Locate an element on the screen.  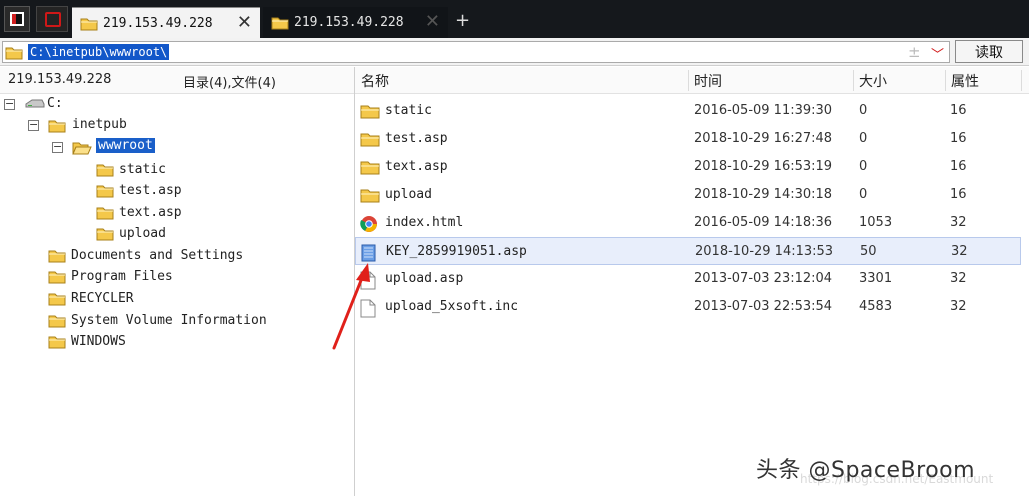
tree-node-program-files: Program Files is located at coordinates (110, 276).